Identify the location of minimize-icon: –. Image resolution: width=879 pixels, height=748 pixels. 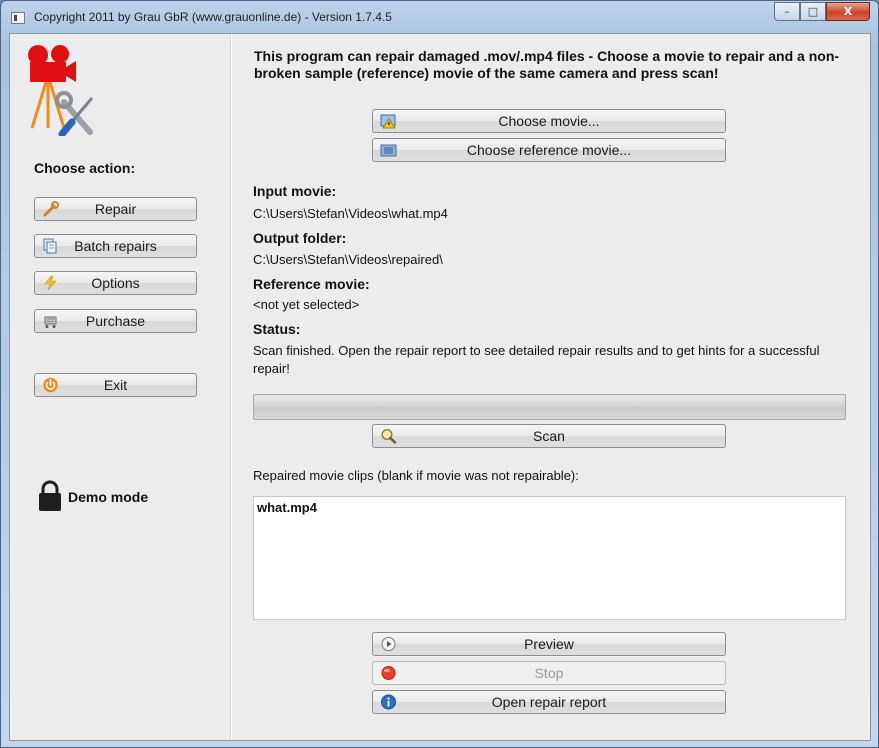
(787, 11).